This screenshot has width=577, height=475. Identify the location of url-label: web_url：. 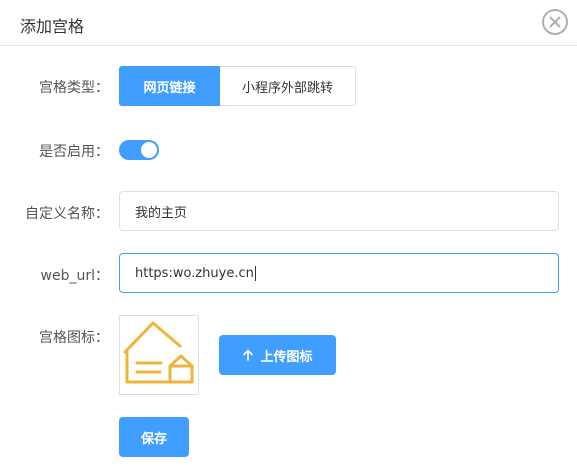
(74, 276).